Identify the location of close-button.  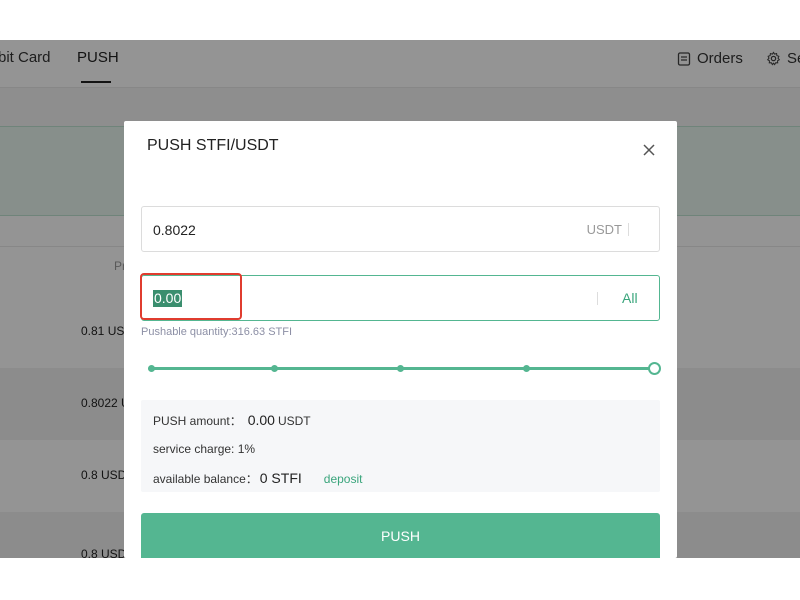
(649, 150).